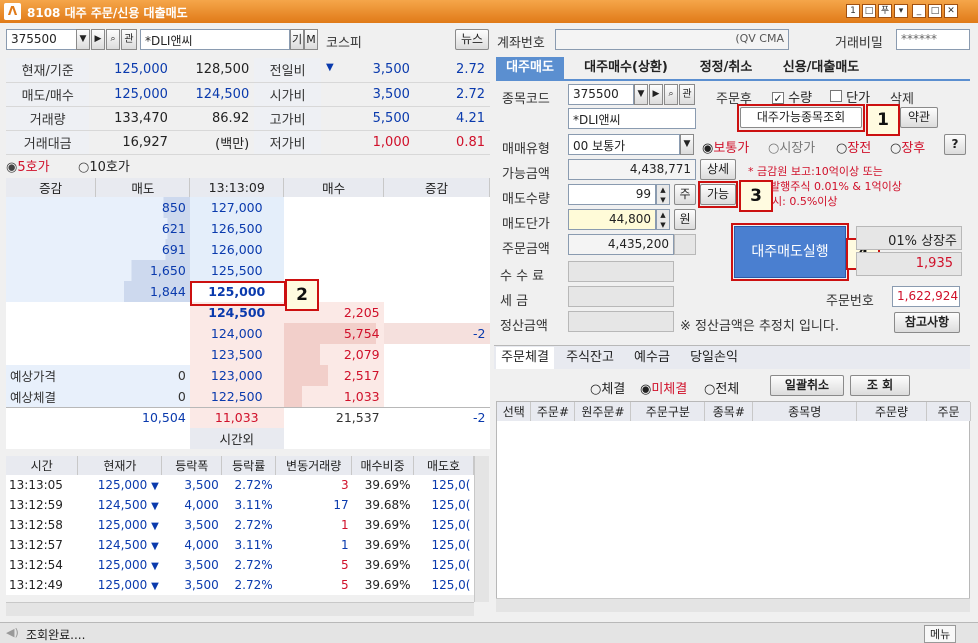 The width and height of the screenshot is (978, 643). What do you see at coordinates (240, 465) in the screenshot?
I see `tick-header: 시간 현재가 등락폭 등락률 변동거래량 매수비중 매도호` at bounding box center [240, 465].